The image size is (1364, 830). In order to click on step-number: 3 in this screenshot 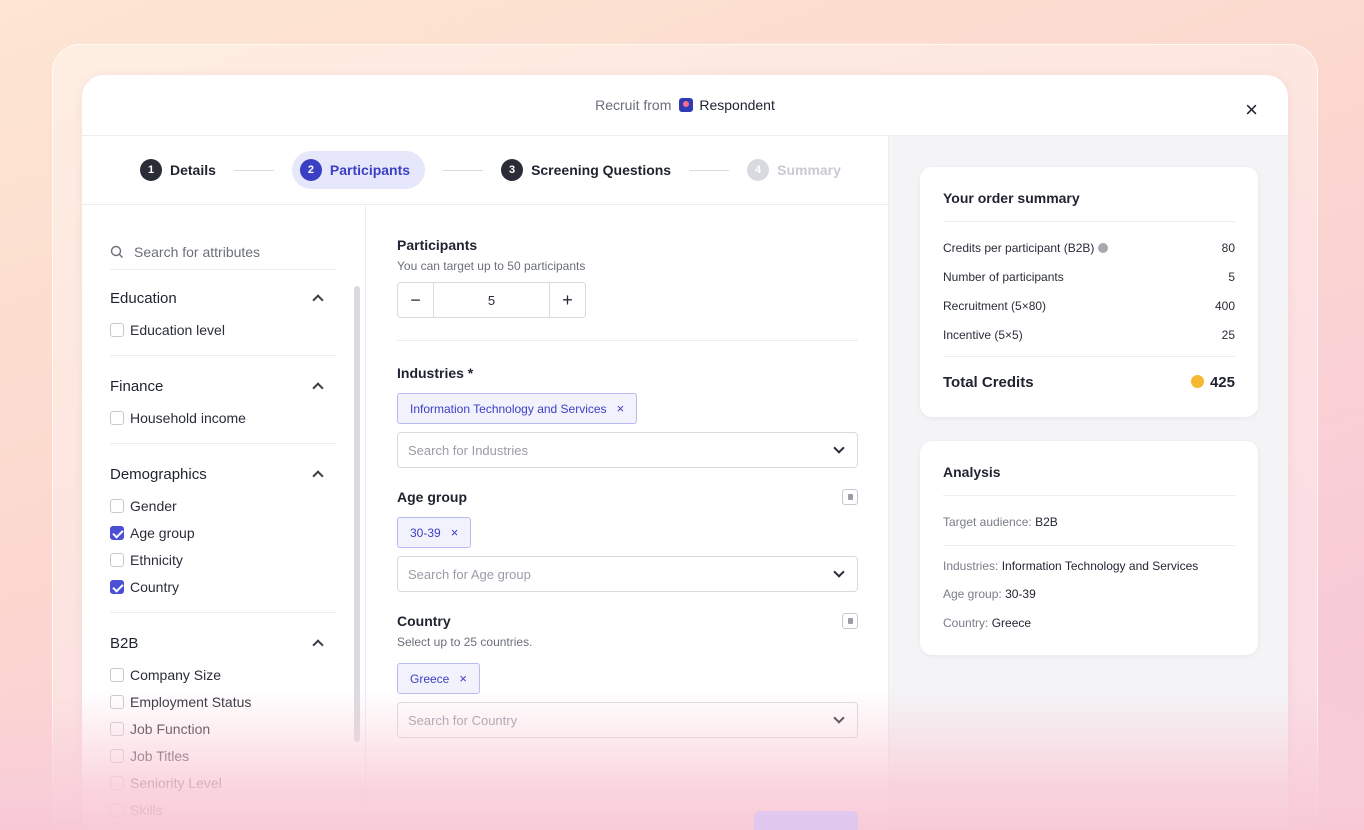, I will do `click(512, 170)`.